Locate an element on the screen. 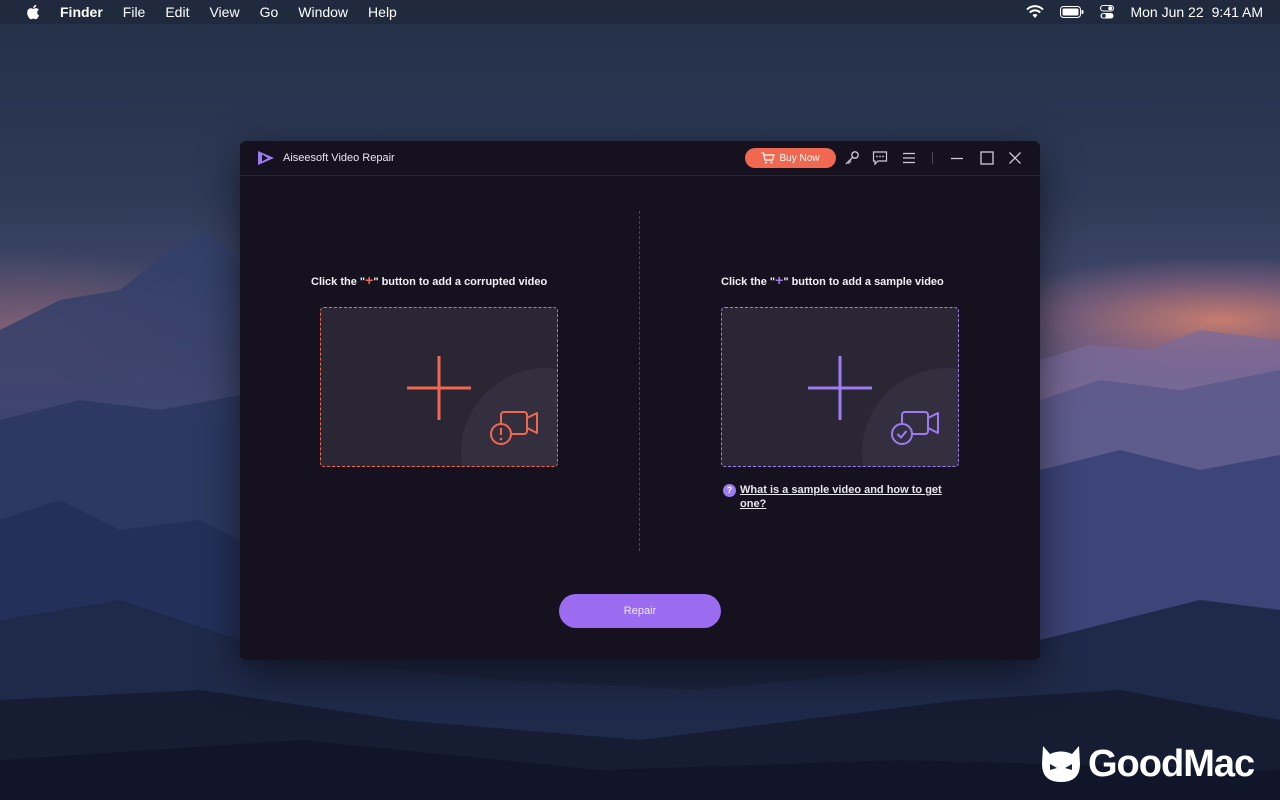 This screenshot has width=1280, height=800. menu-window: Window is located at coordinates (323, 12).